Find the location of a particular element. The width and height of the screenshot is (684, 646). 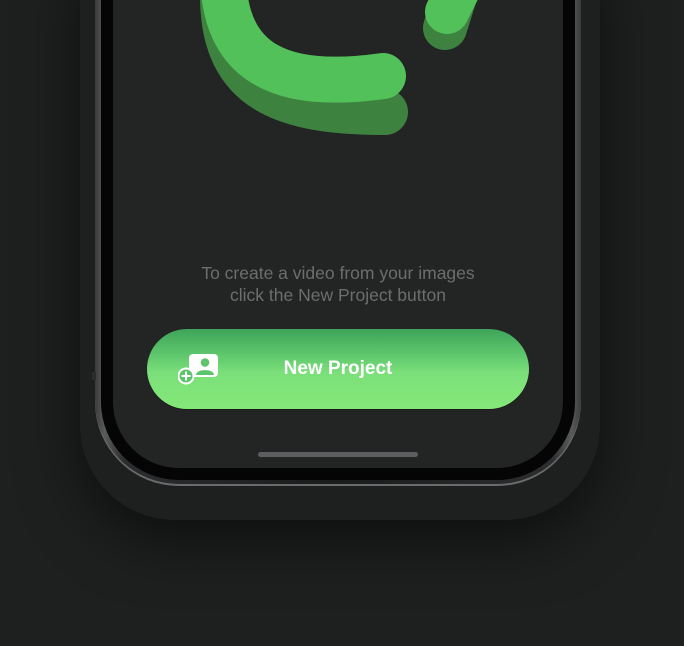

new-project-button: New Project is located at coordinates (338, 369).